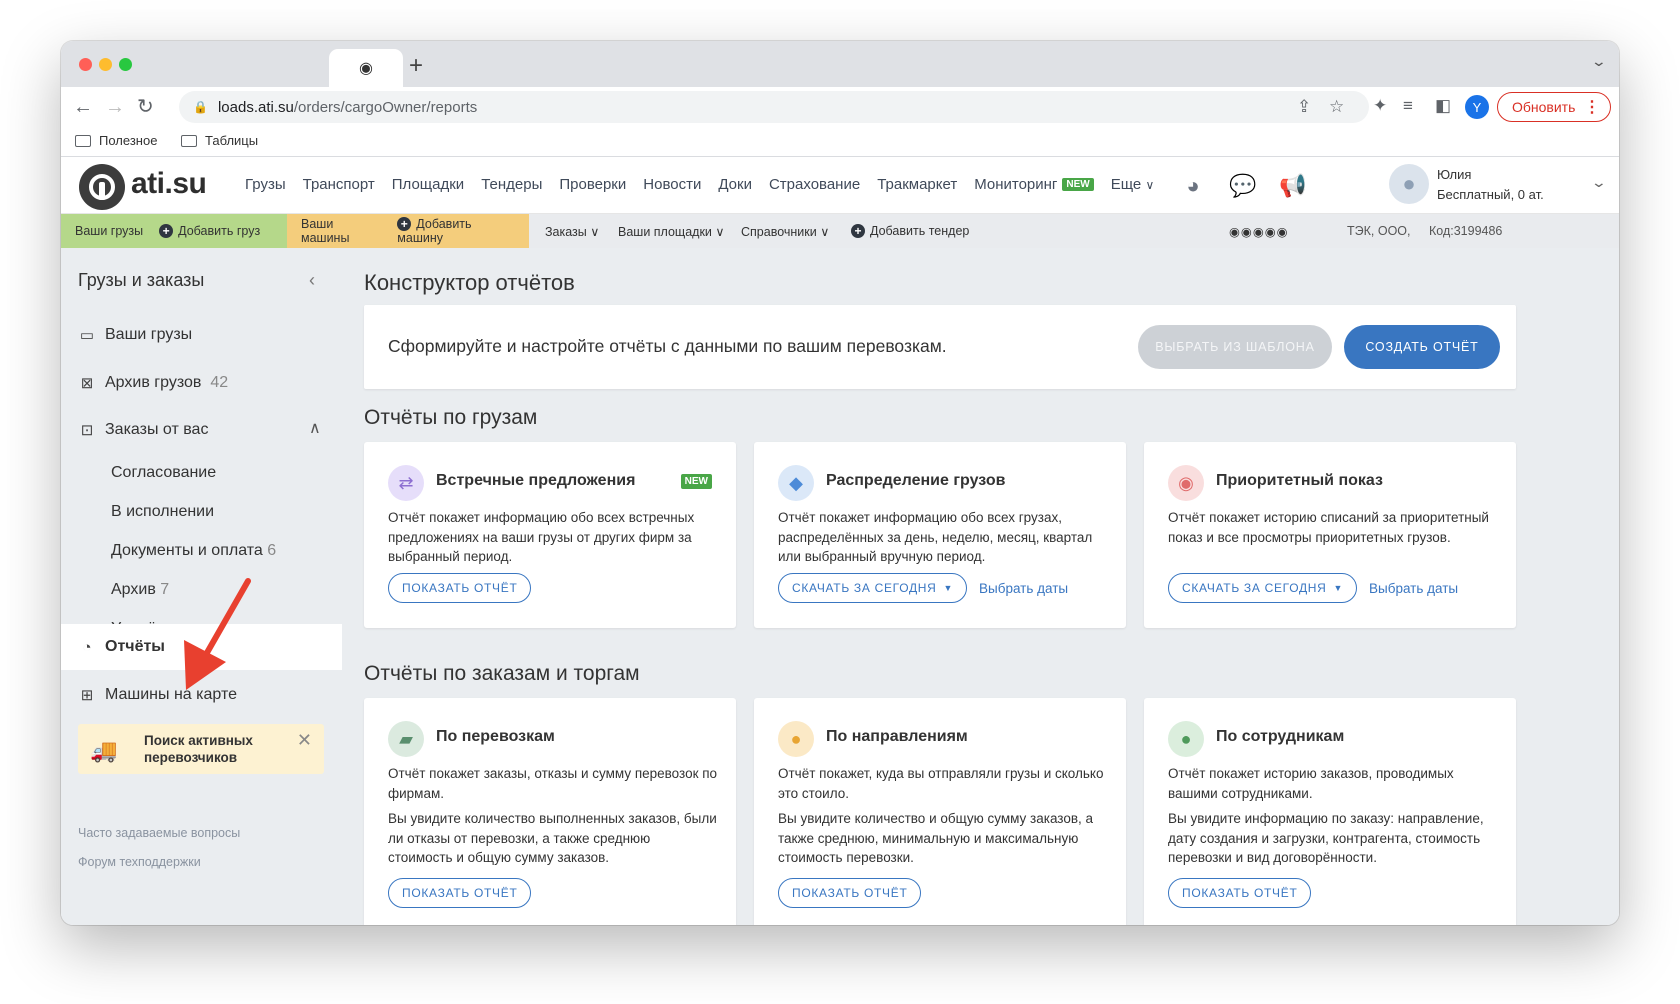 The image size is (1680, 1004). I want to click on your-cargo-link: Ваши грузы, so click(109, 231).